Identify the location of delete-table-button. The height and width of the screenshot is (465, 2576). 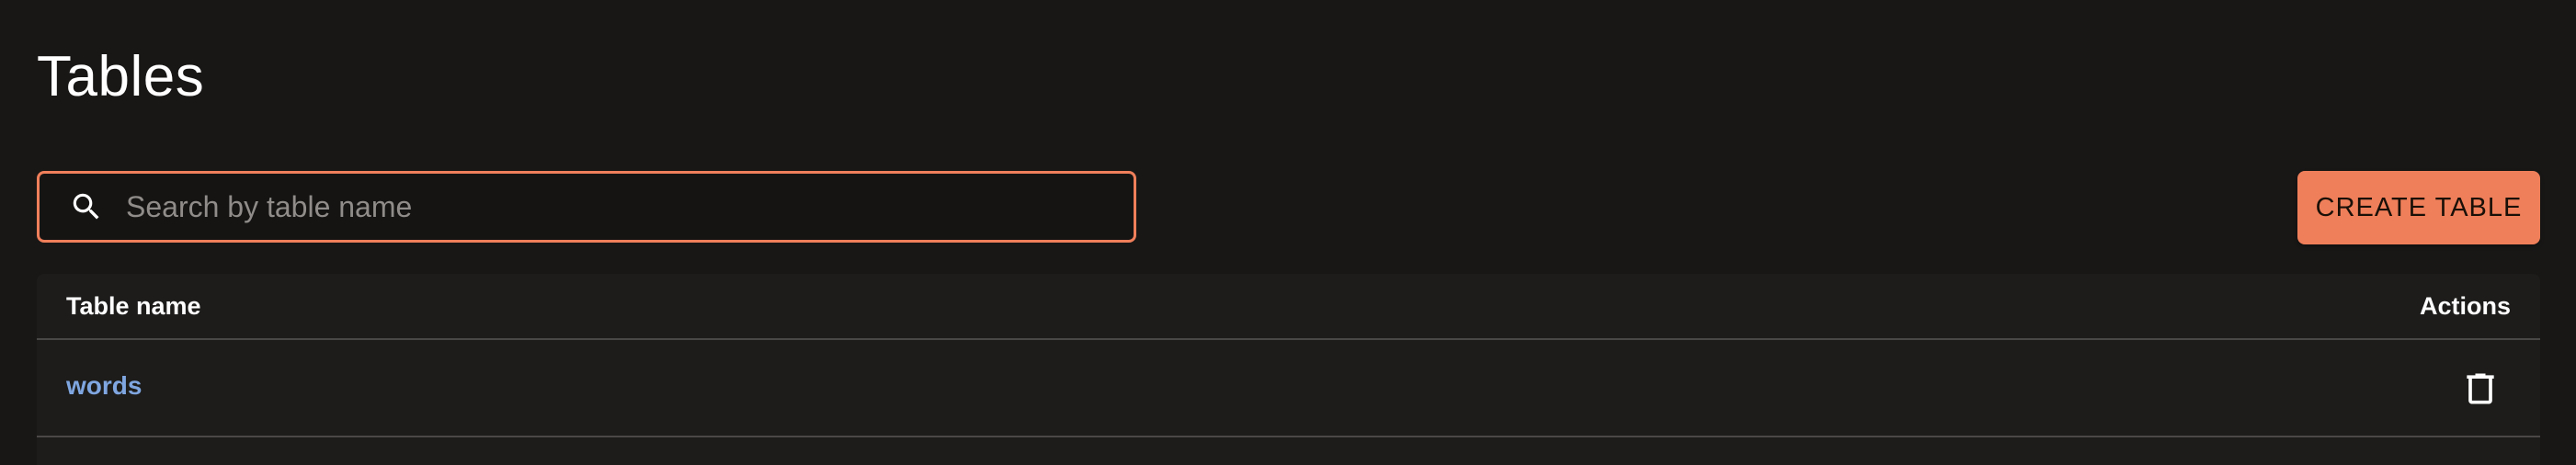
(2480, 389).